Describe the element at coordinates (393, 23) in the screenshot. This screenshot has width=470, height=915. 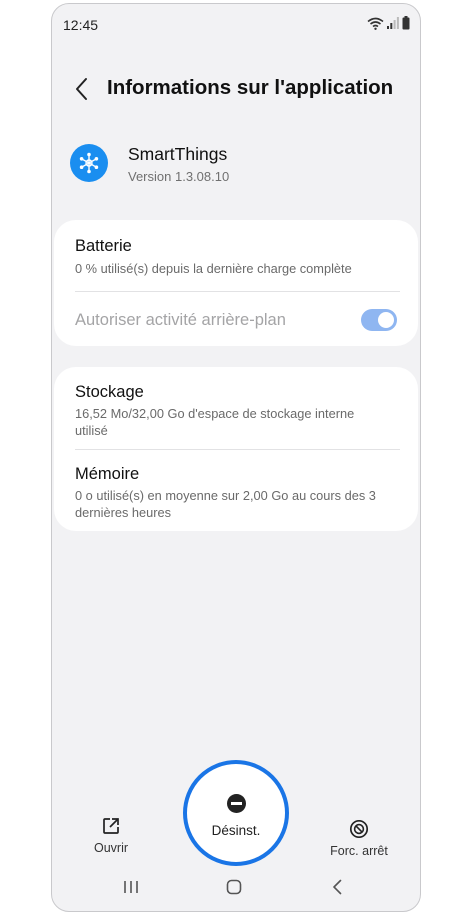
I see `signal-icon` at that location.